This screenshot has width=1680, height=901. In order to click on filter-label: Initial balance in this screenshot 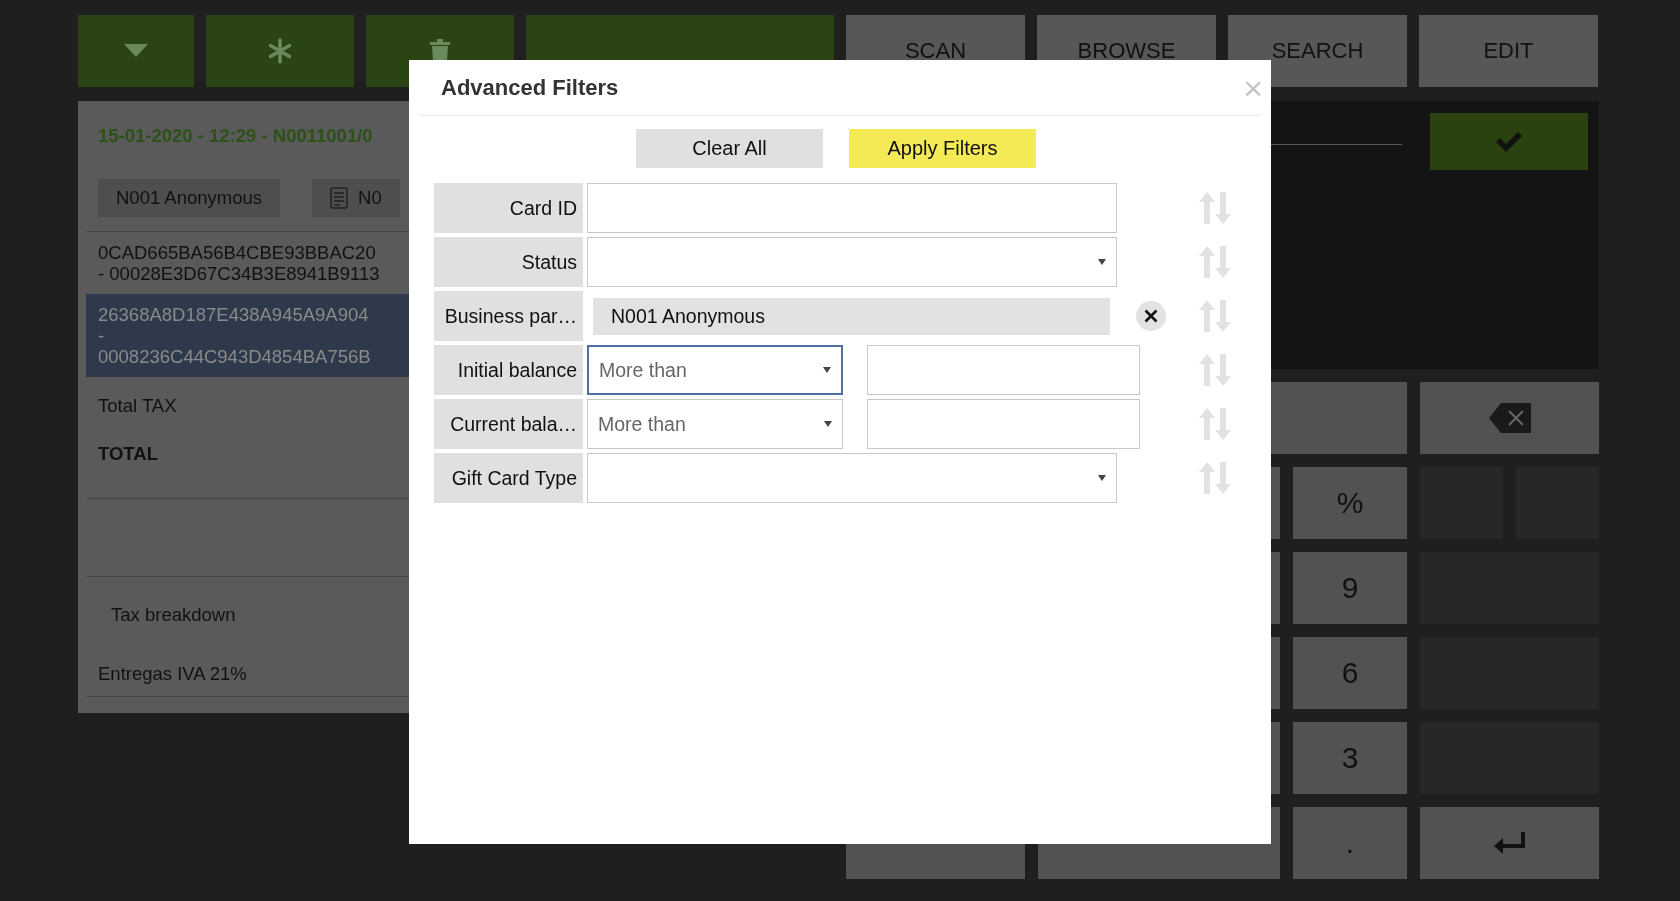, I will do `click(508, 370)`.